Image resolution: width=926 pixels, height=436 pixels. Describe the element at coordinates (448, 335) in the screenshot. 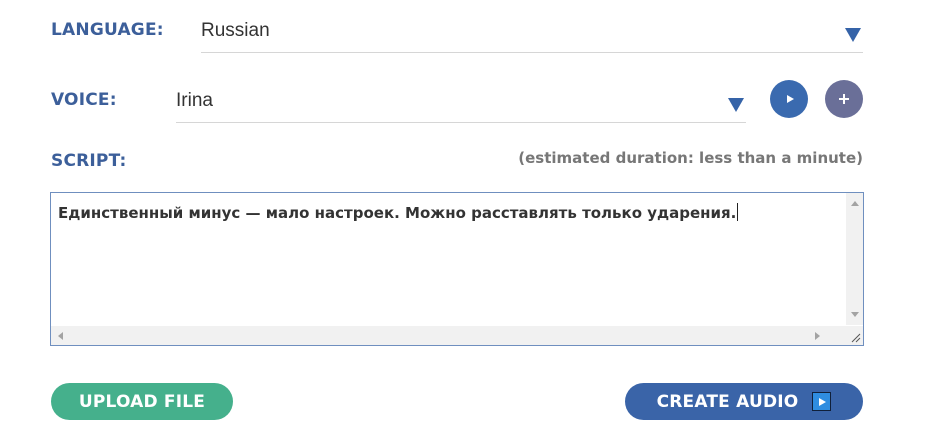

I see `horizontal-scrollbar` at that location.